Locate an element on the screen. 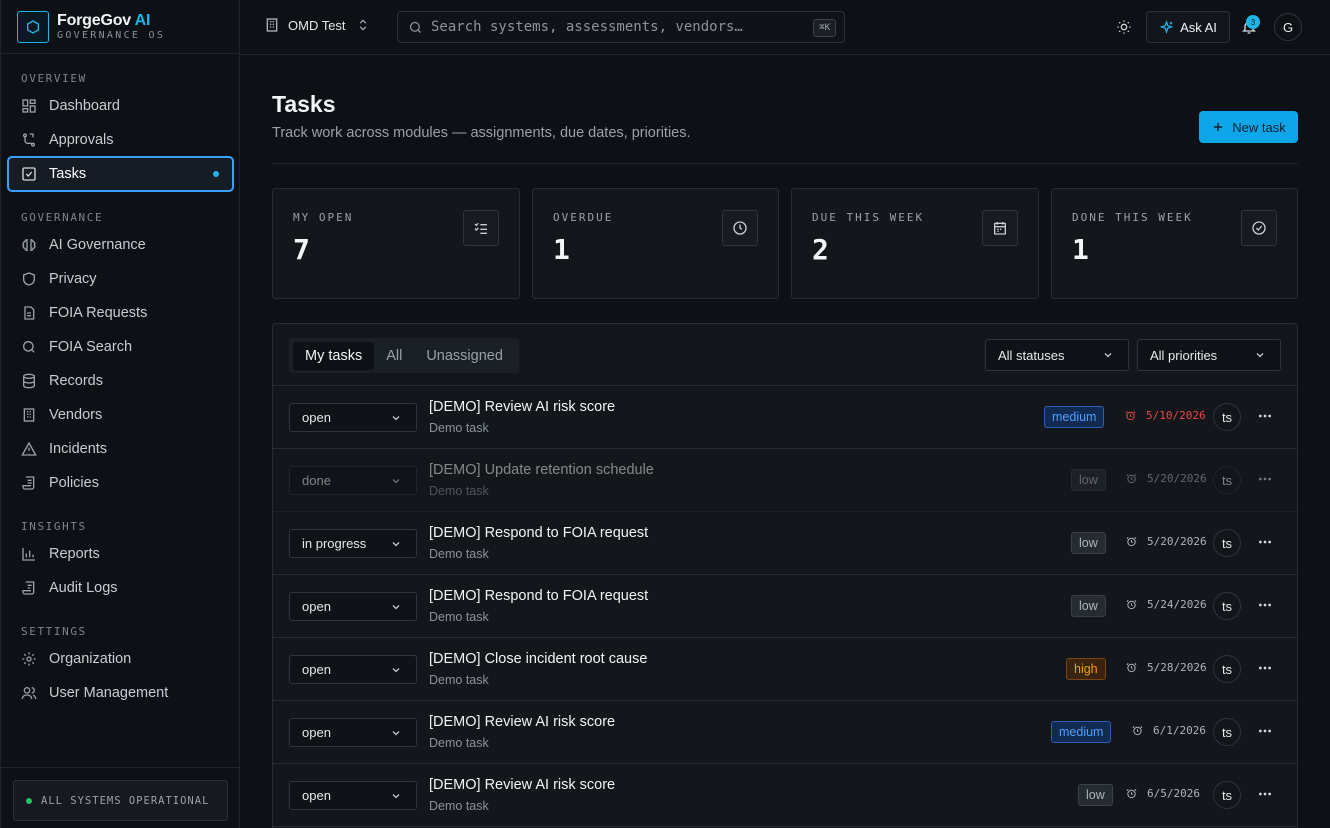  sidebar-item-incidents: Incidents is located at coordinates (120, 449).